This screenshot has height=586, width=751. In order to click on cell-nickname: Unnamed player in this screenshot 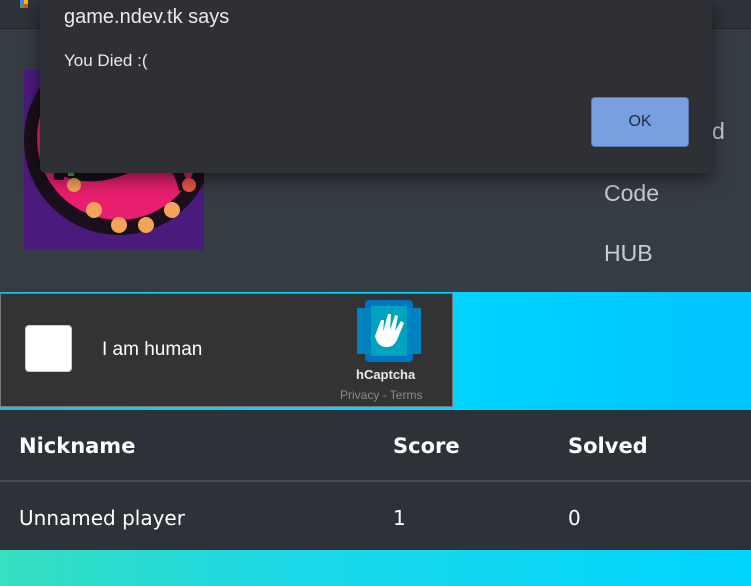, I will do `click(102, 518)`.